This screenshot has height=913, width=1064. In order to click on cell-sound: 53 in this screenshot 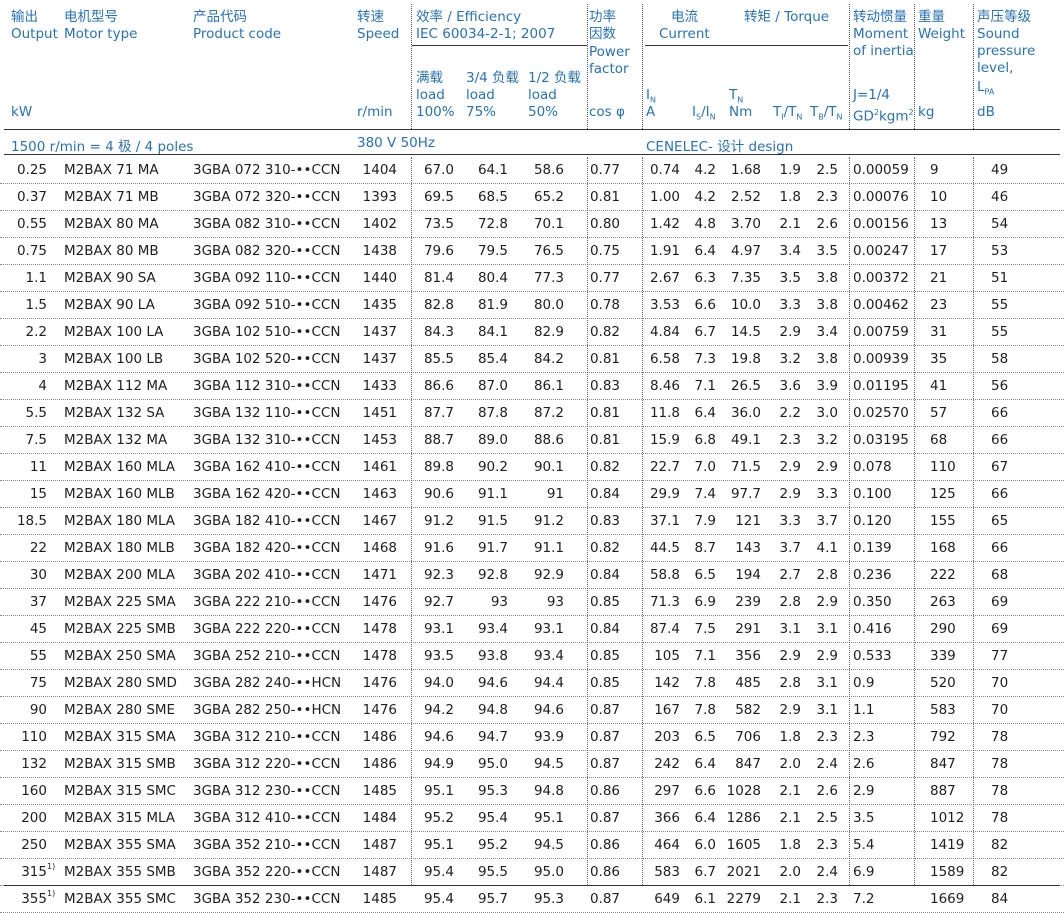, I will do `click(1000, 251)`.